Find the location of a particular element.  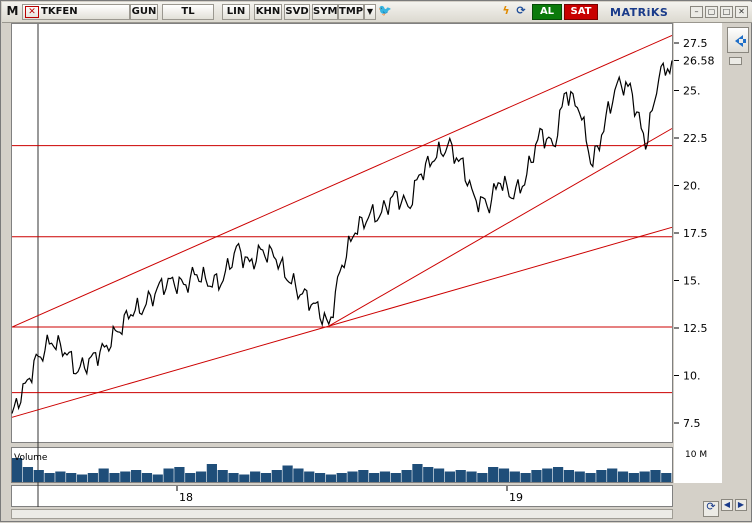

volume-label: Volume is located at coordinates (31, 458).